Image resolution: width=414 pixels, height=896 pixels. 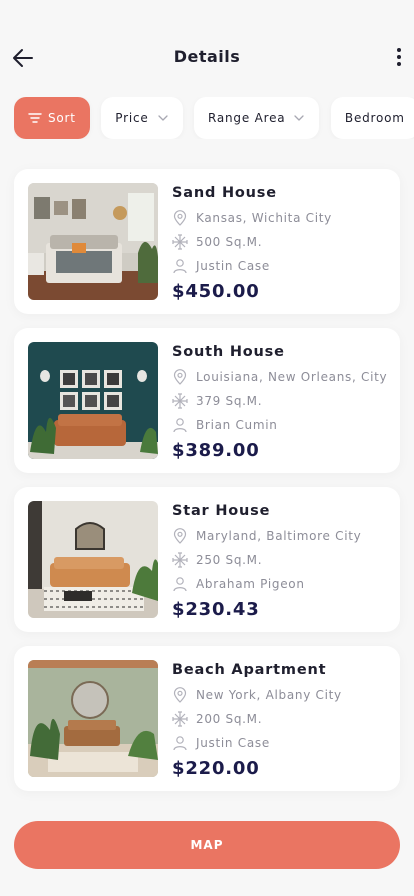 I want to click on listing-price: $450.00, so click(x=216, y=291).